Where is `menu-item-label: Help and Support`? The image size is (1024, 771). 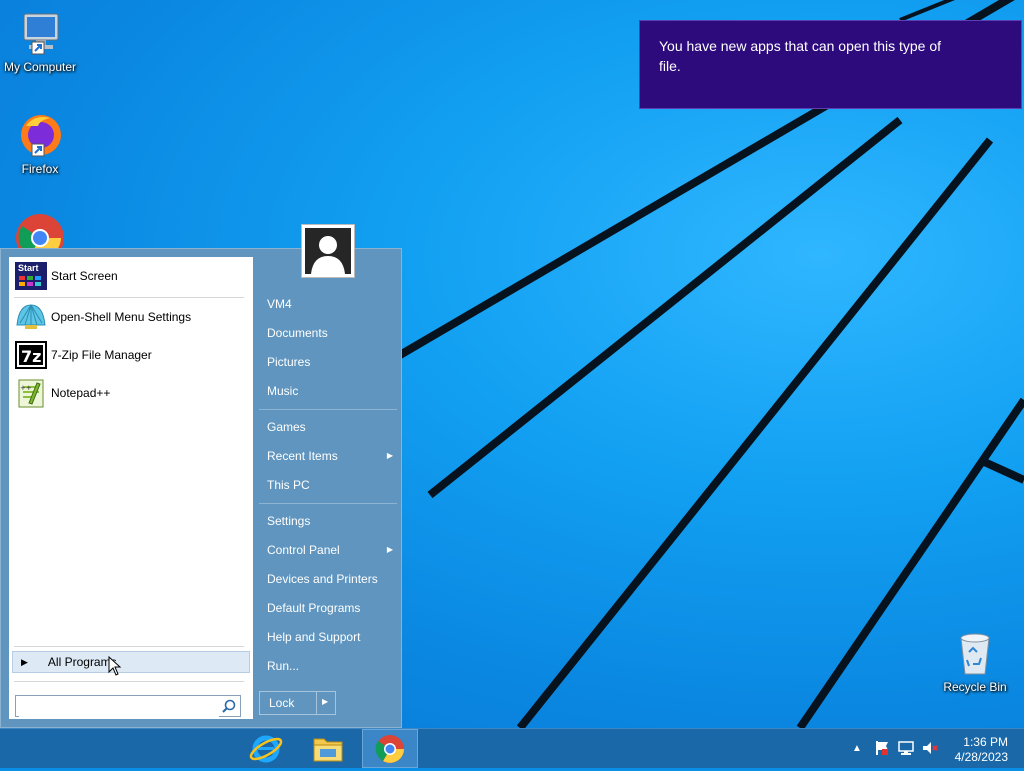 menu-item-label: Help and Support is located at coordinates (314, 637).